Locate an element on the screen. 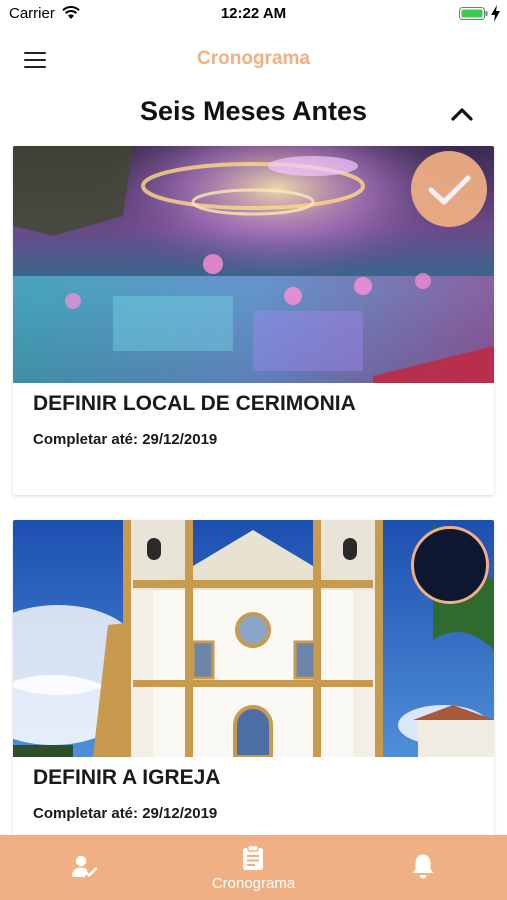 The image size is (507, 900). tab-profile is located at coordinates (84, 867).